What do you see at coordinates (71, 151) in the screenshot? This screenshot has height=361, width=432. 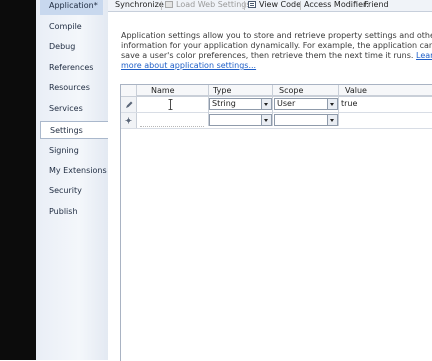 I see `tab-signing: Signing` at bounding box center [71, 151].